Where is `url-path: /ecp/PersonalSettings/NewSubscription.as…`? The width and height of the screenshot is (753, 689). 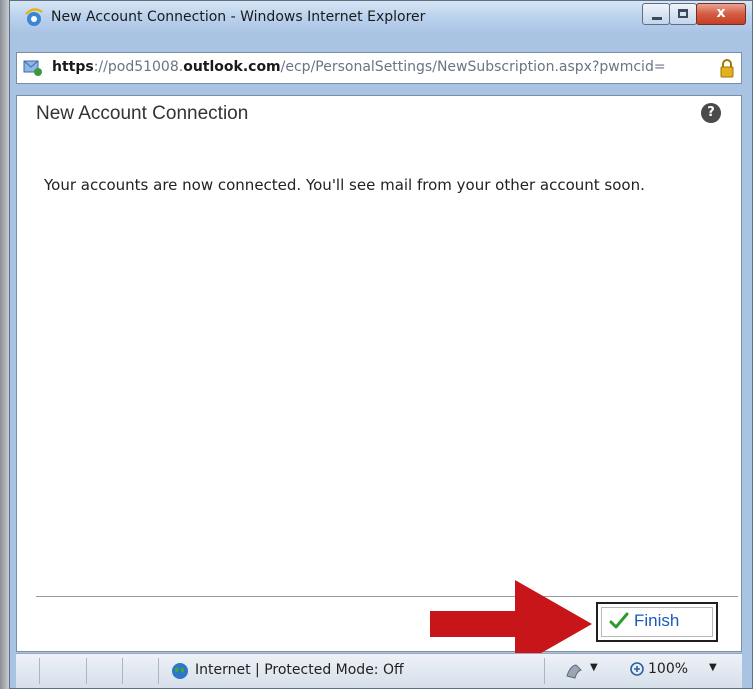
url-path: /ecp/PersonalSettings/NewSubscription.as… is located at coordinates (473, 67).